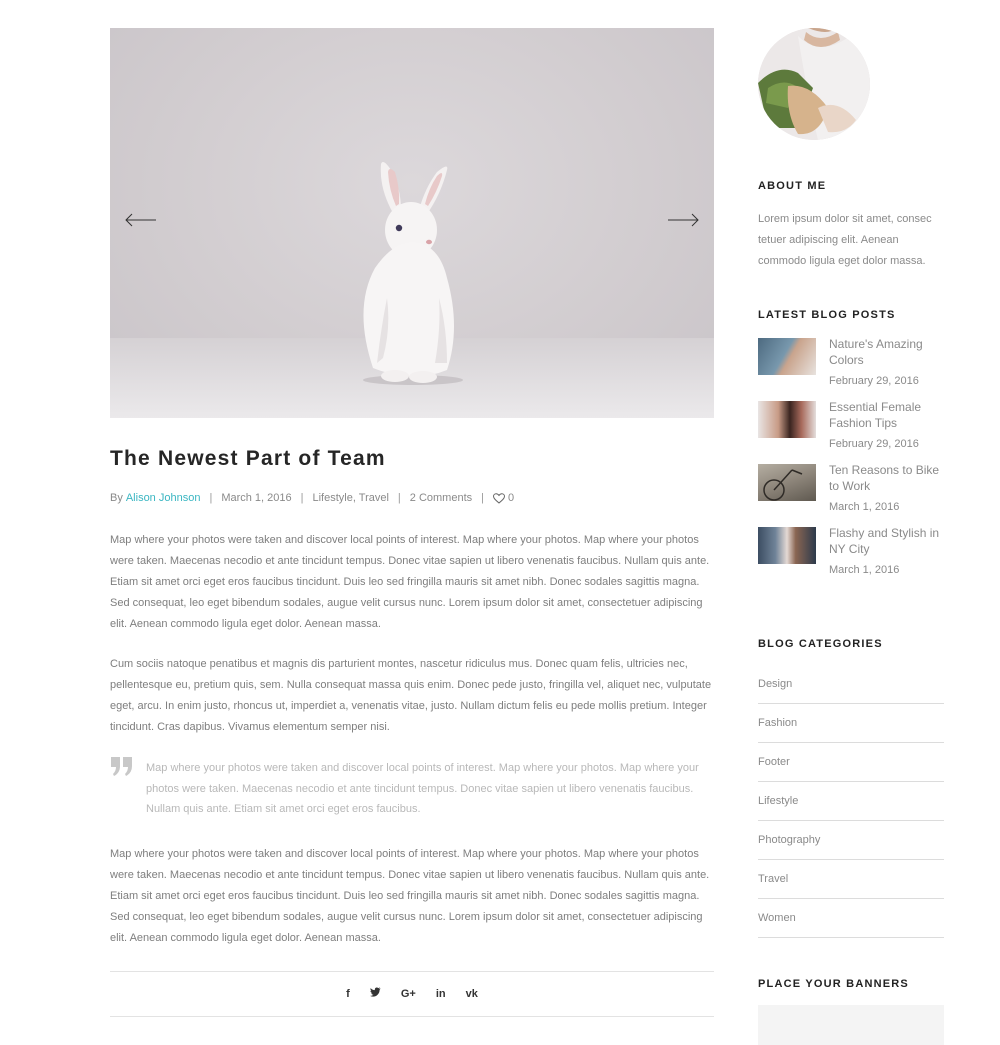 The width and height of the screenshot is (1000, 1045). Describe the element at coordinates (851, 723) in the screenshot. I see `category-item-fashion: Fashion` at that location.